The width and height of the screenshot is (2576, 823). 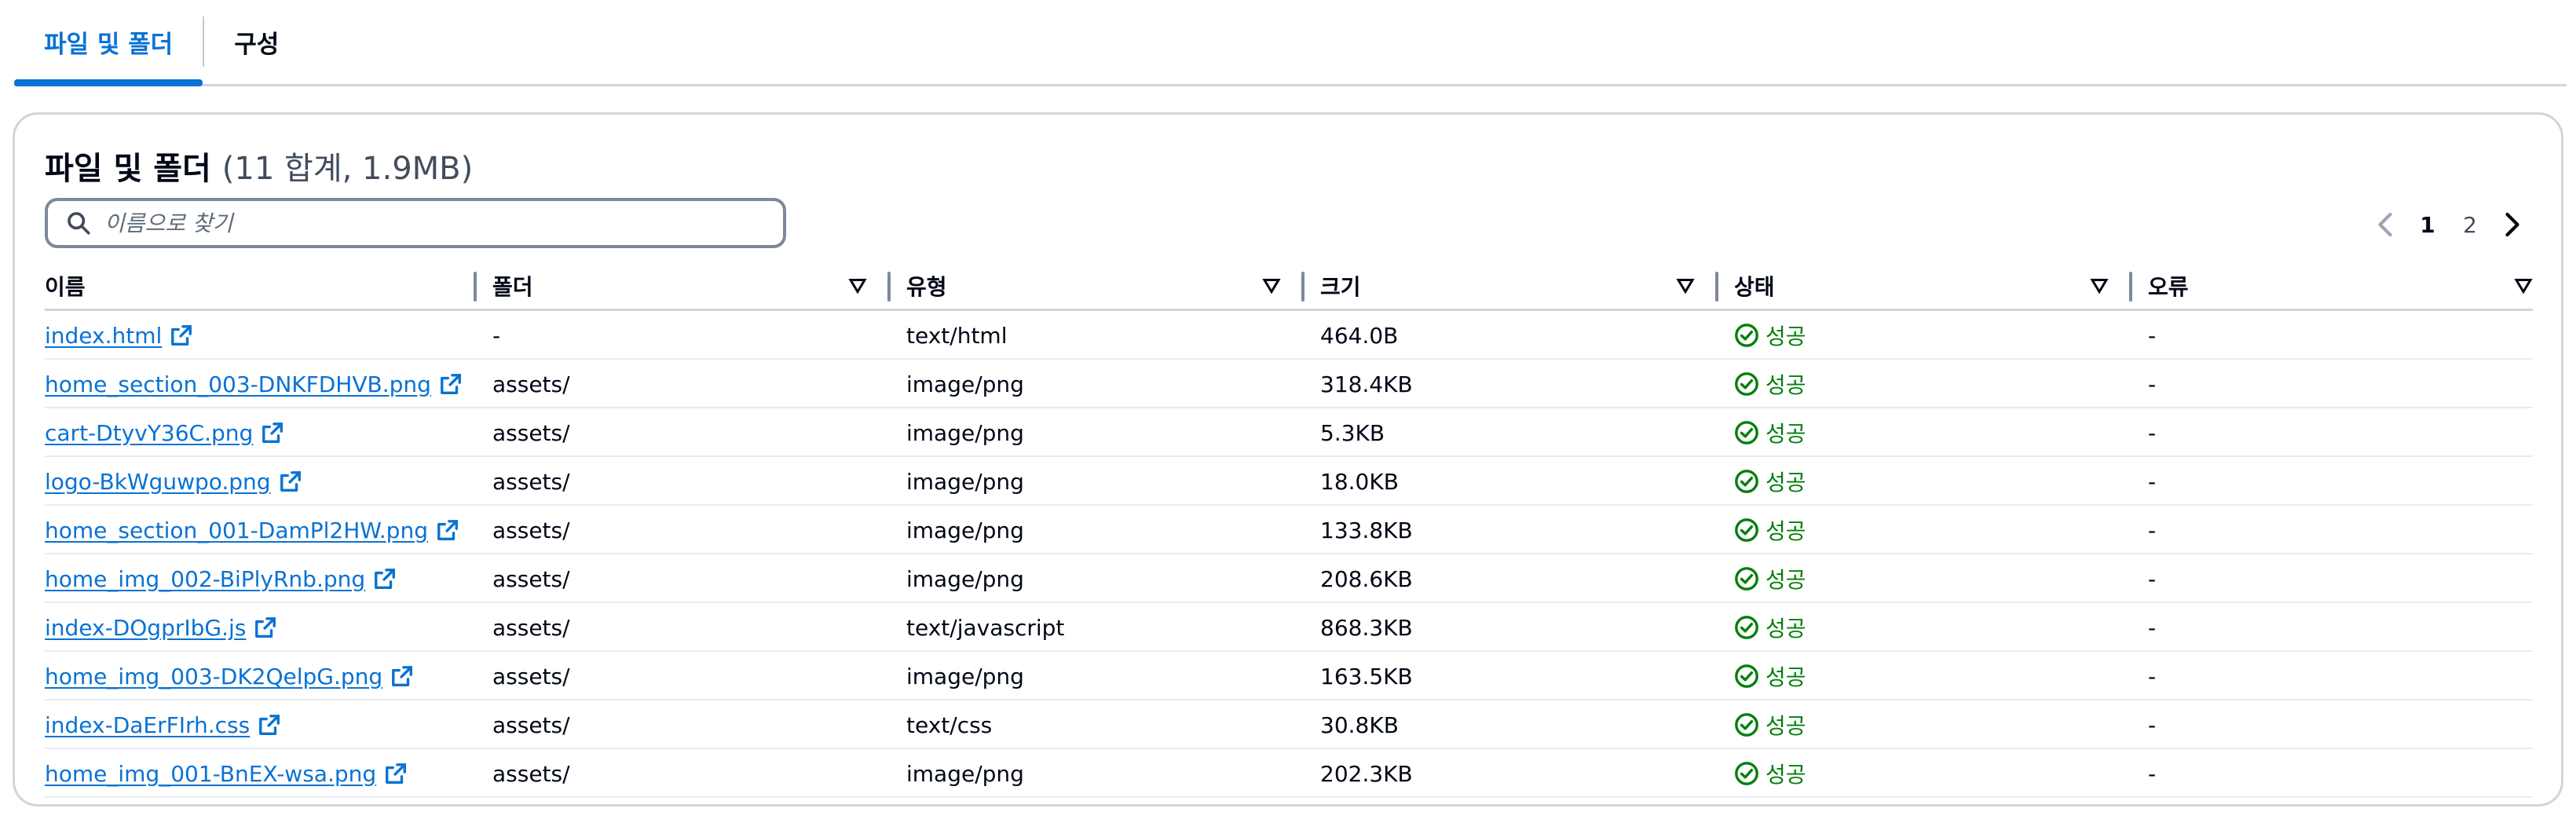 What do you see at coordinates (684, 286) in the screenshot?
I see `column-header-folder: 폴더` at bounding box center [684, 286].